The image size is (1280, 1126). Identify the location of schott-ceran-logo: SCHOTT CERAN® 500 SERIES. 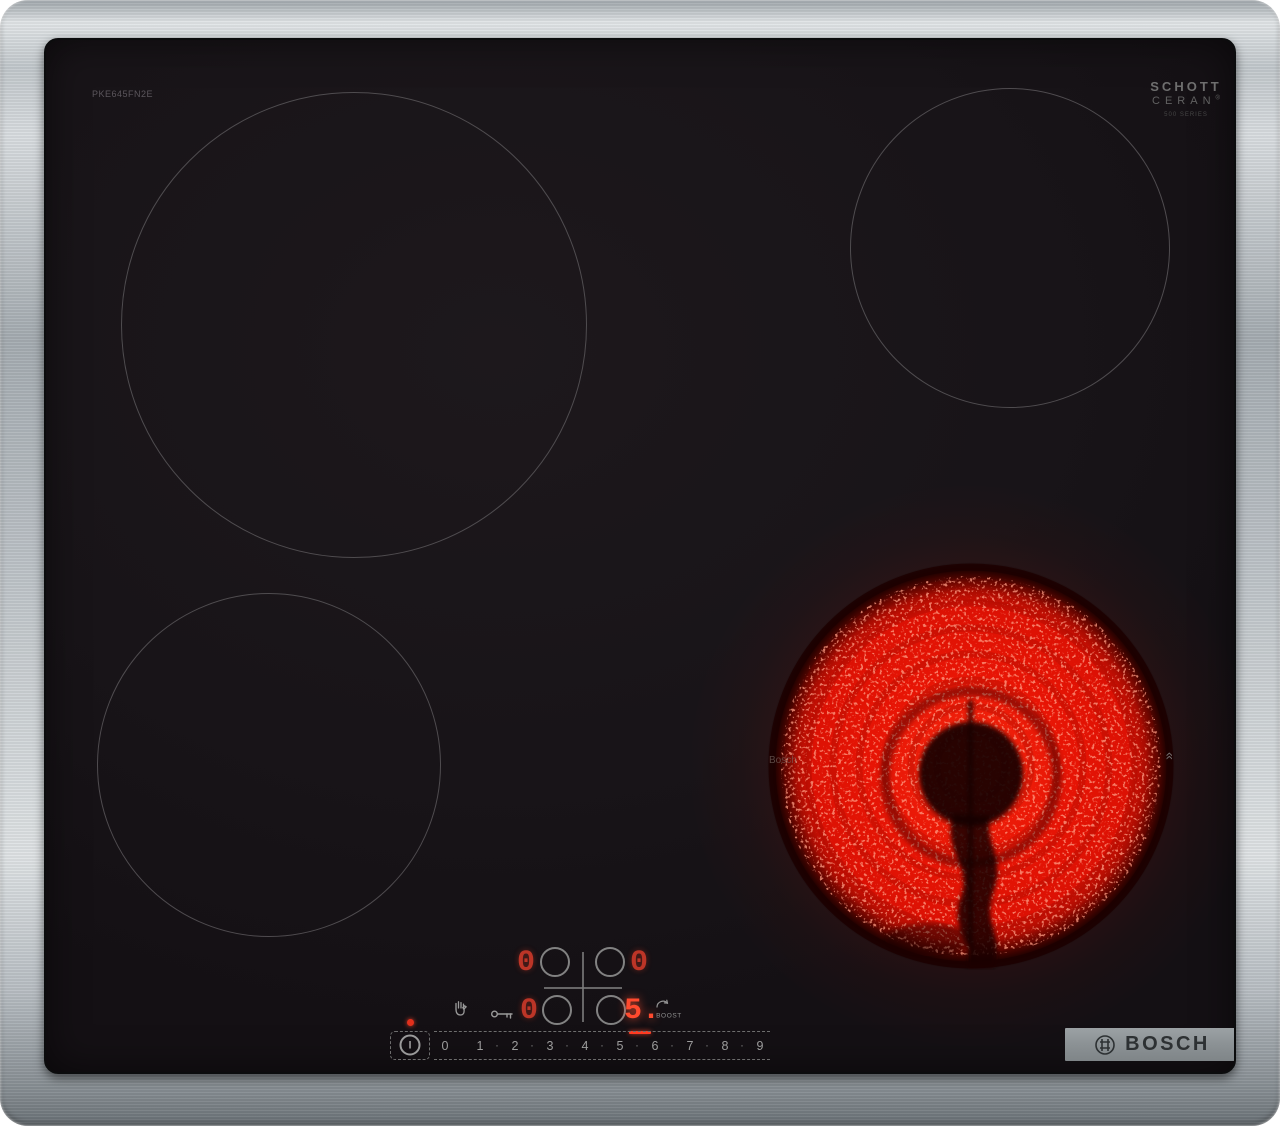
(1180, 98).